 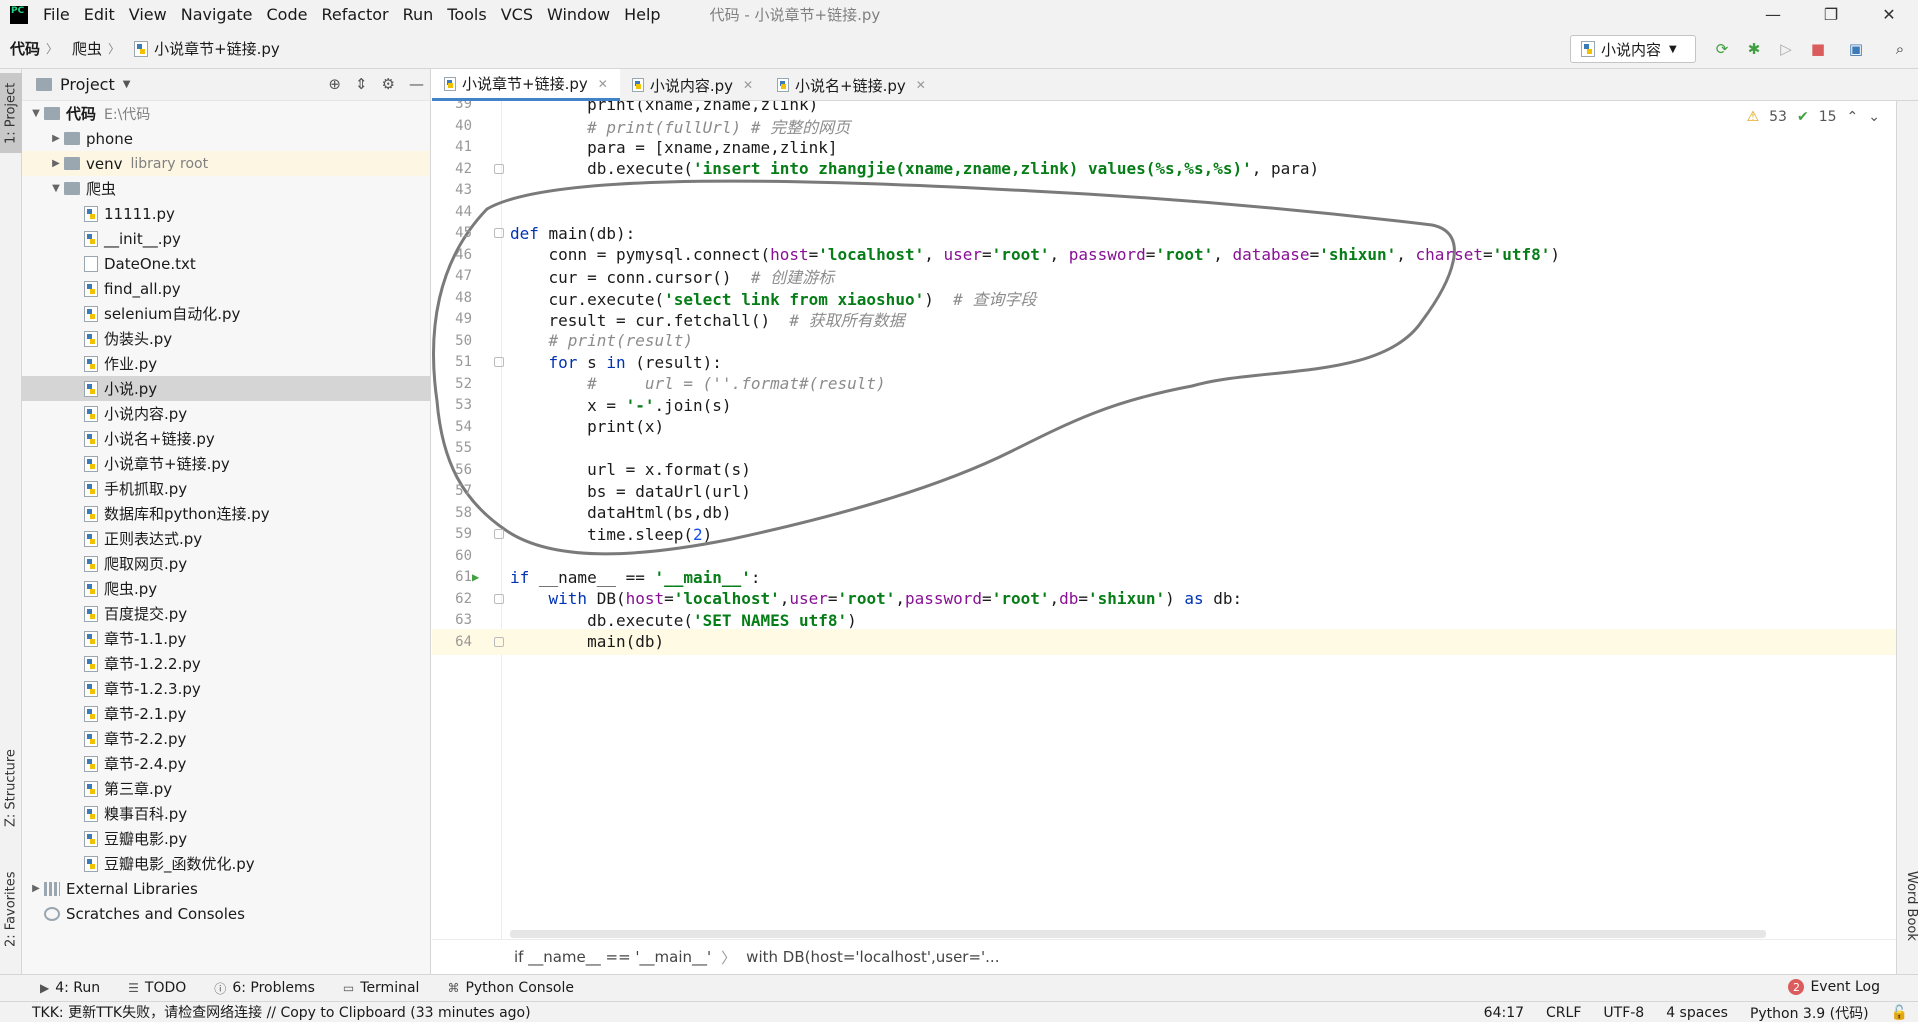 I want to click on tree-item: selenium自动化.py, so click(x=226, y=313).